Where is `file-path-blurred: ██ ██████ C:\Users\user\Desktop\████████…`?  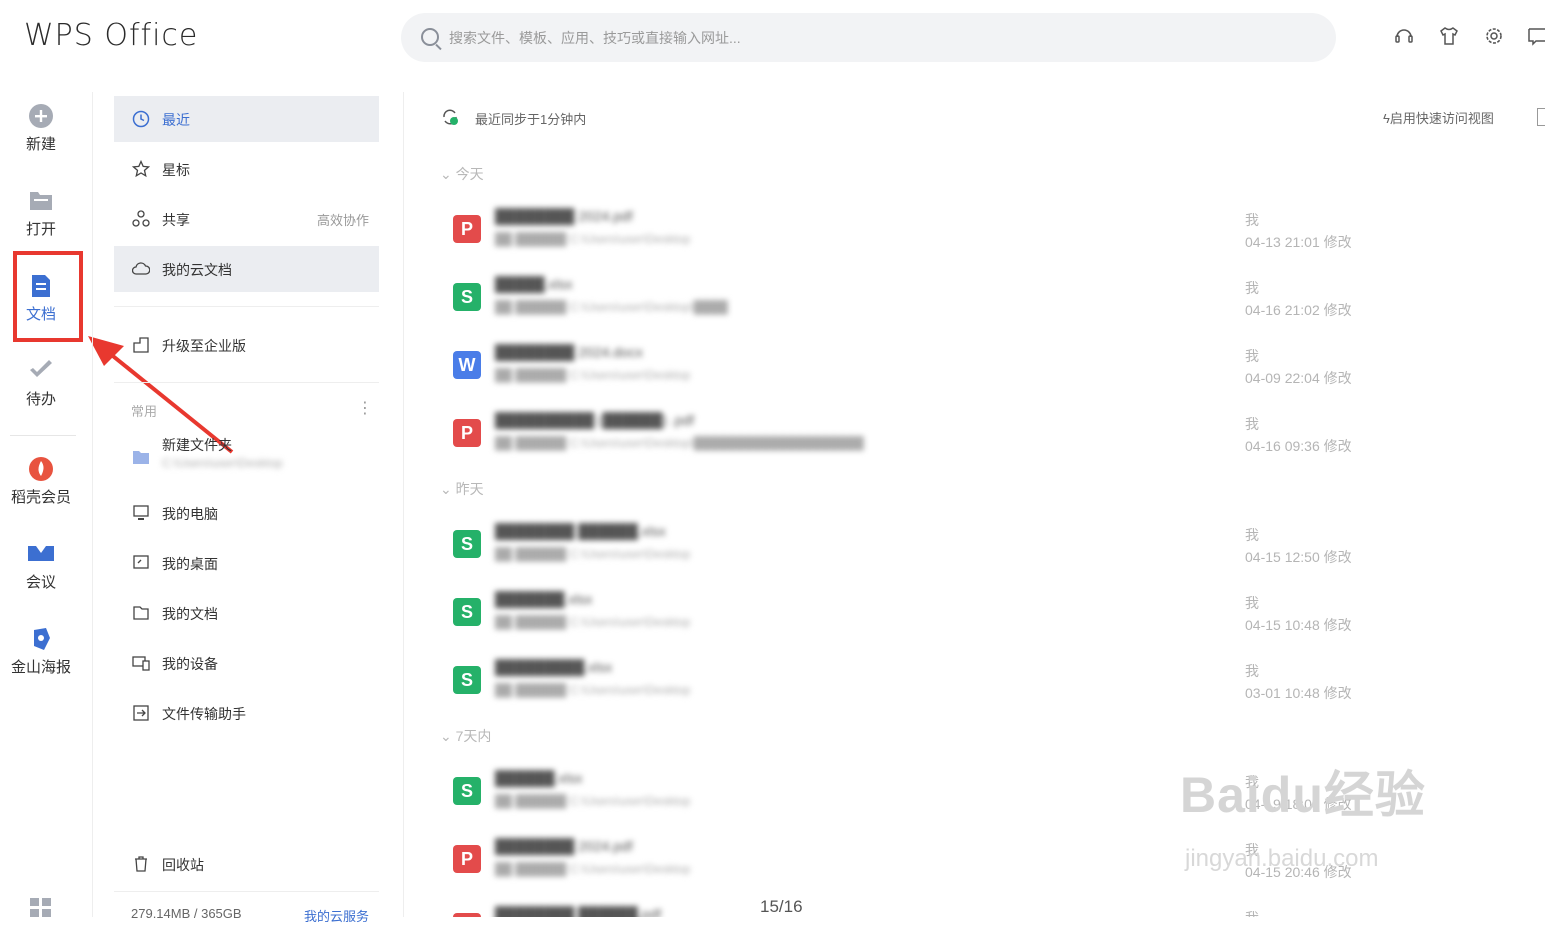 file-path-blurred: ██ ██████ C:\Users\user\Desktop\████████… is located at coordinates (679, 443).